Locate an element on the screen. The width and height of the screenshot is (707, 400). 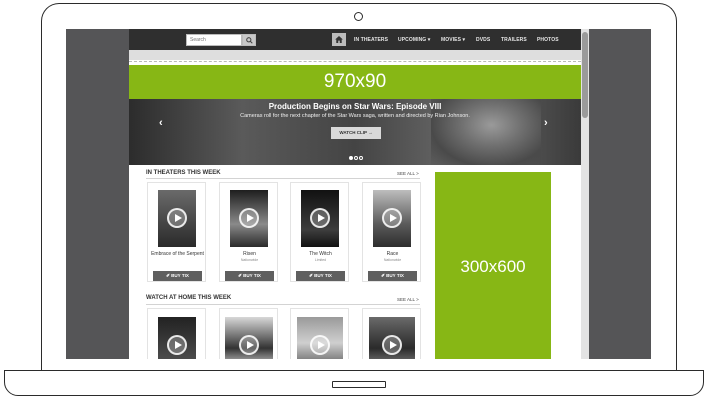
movie-card: The Witch Limited ✐ BUY TIX is located at coordinates (319, 232).